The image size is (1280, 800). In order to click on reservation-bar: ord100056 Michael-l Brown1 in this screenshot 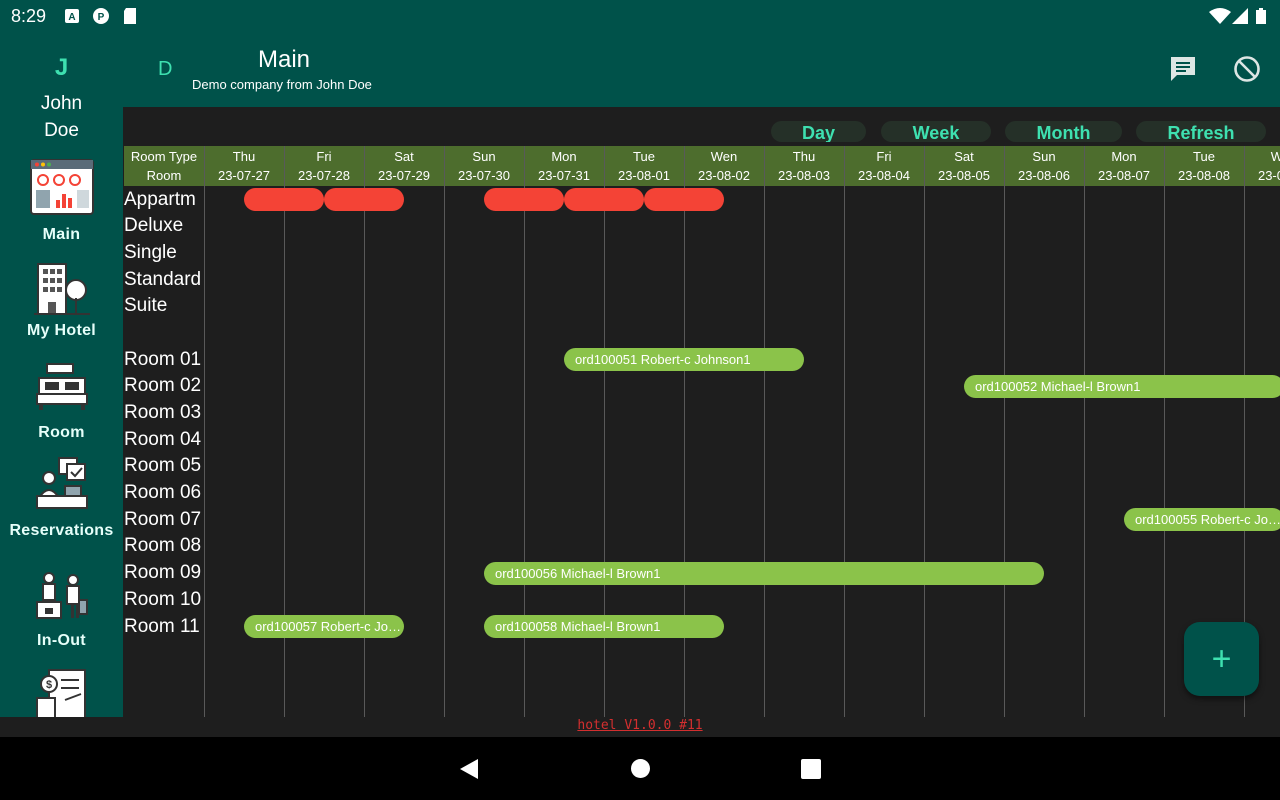, I will do `click(764, 573)`.